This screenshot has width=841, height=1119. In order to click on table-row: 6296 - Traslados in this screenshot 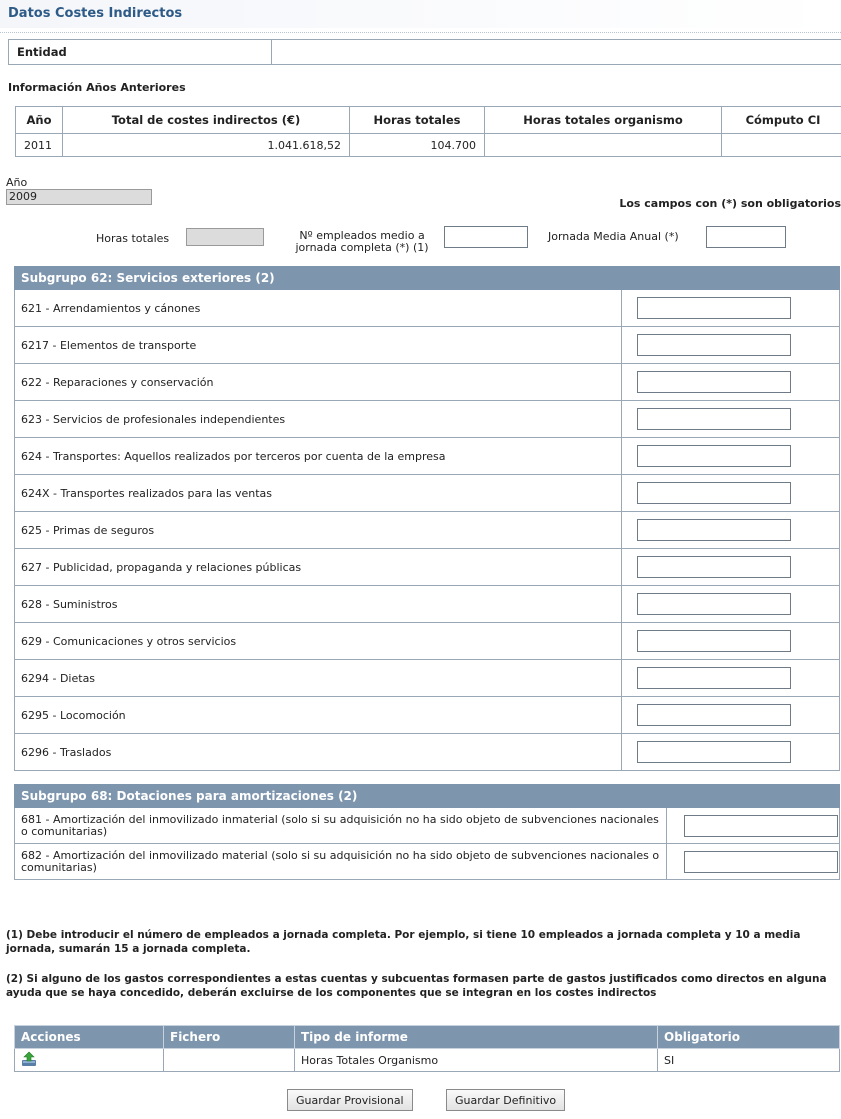, I will do `click(427, 752)`.